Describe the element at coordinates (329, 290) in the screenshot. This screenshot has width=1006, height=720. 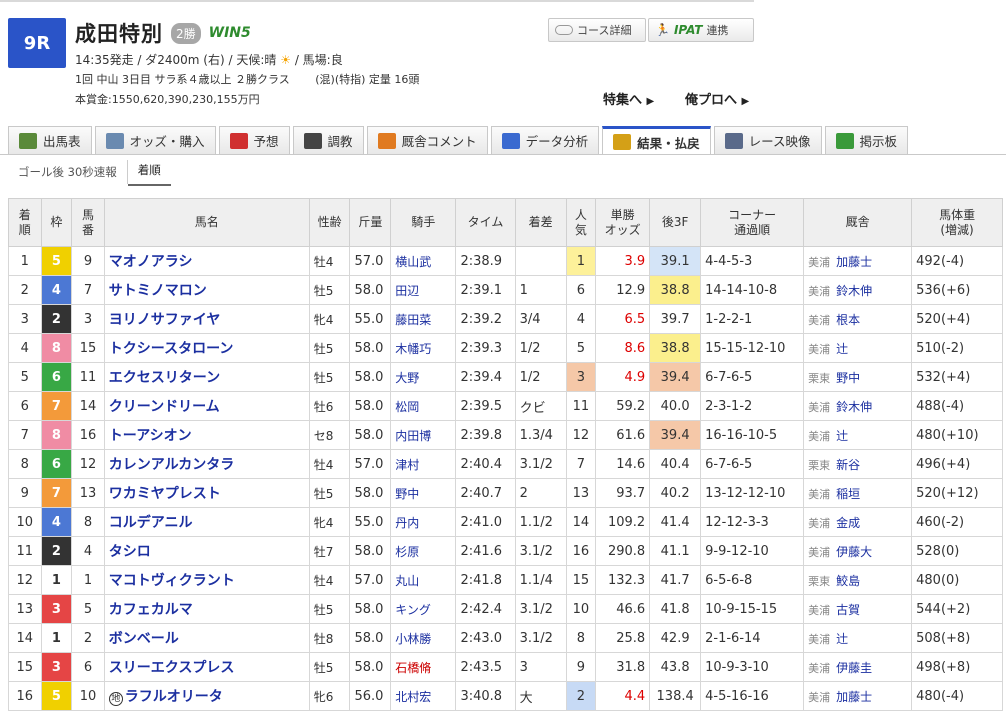
I see `sex-age: 牡5` at that location.